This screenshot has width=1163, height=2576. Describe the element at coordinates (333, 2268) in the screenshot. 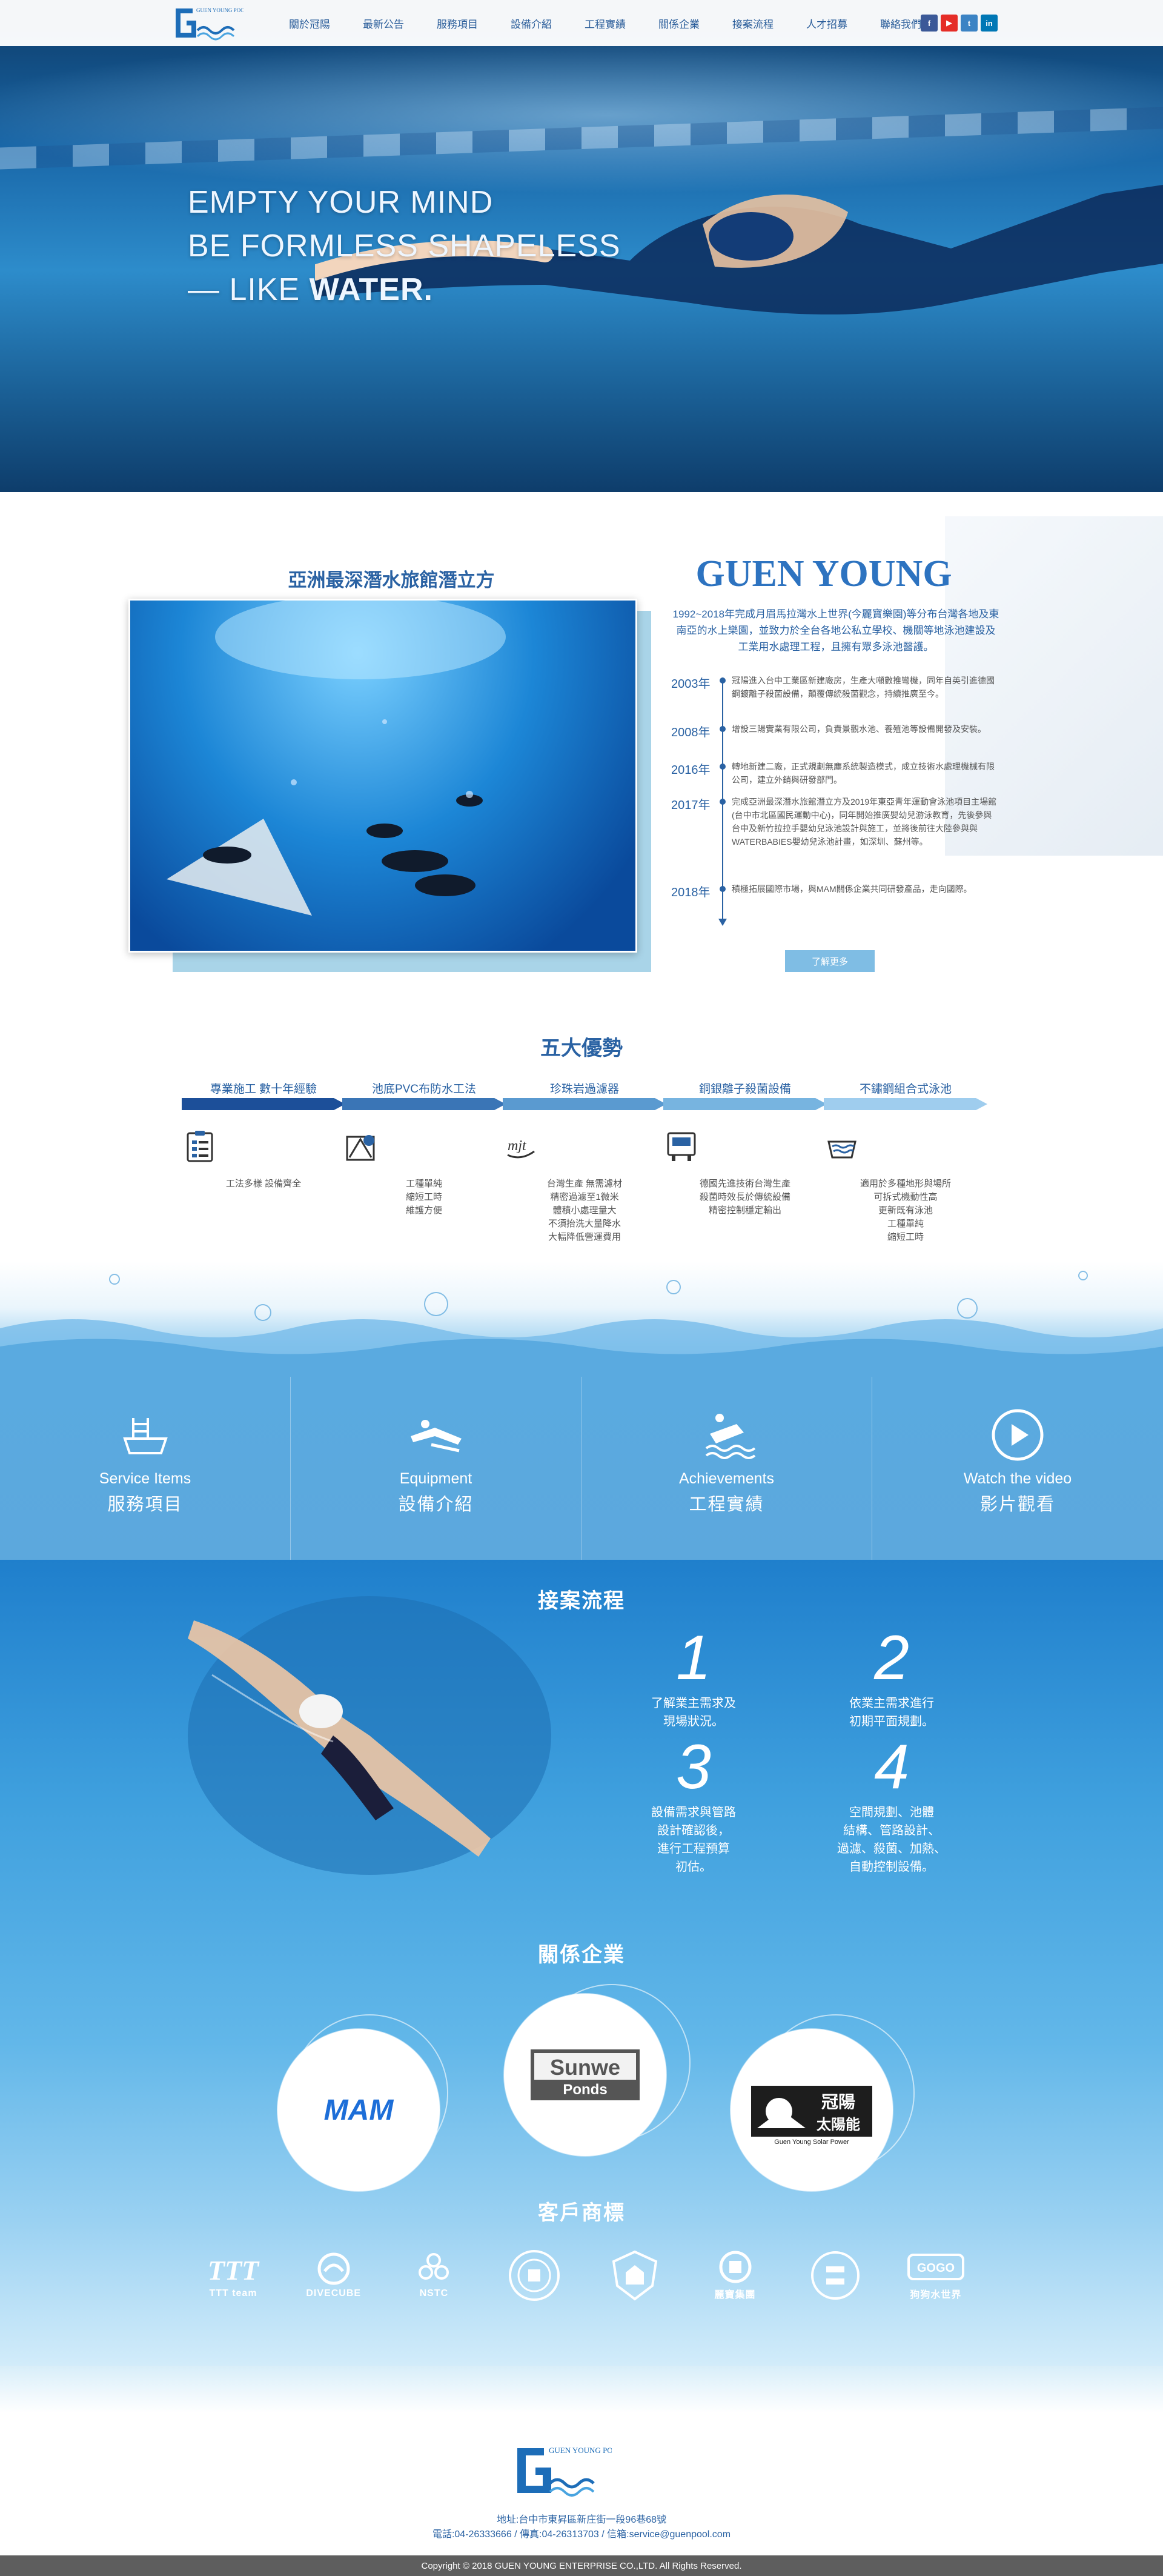

I see `divecube-logo` at that location.